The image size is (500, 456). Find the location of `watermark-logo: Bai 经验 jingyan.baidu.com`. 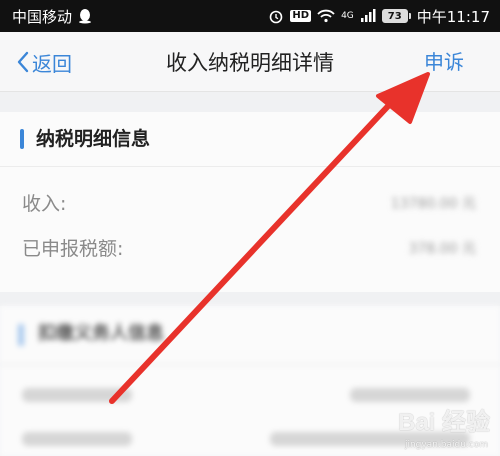

watermark-logo: Bai 经验 jingyan.baidu.com is located at coordinates (435, 422).